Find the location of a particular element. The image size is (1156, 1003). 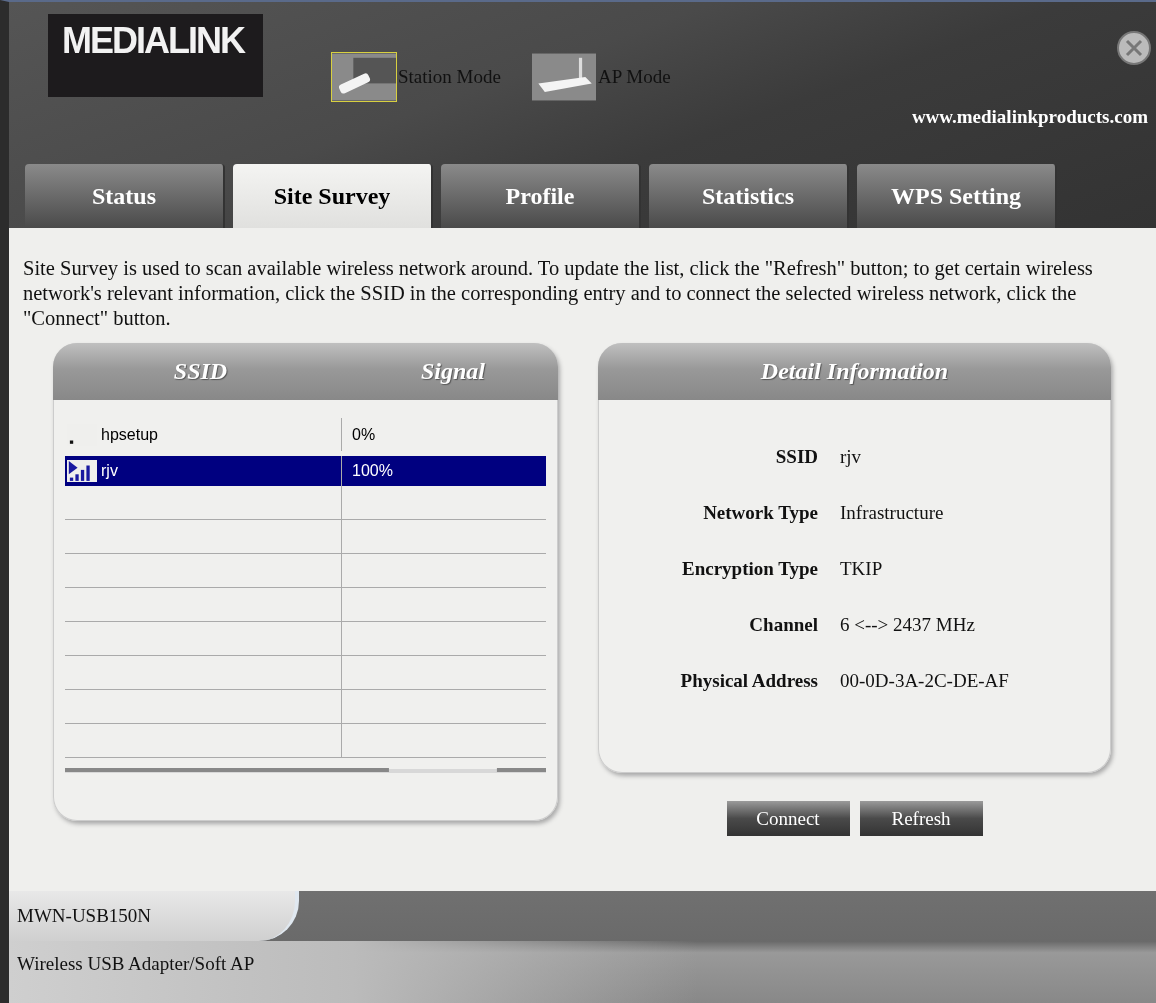

field-value: TKIP is located at coordinates (862, 569).